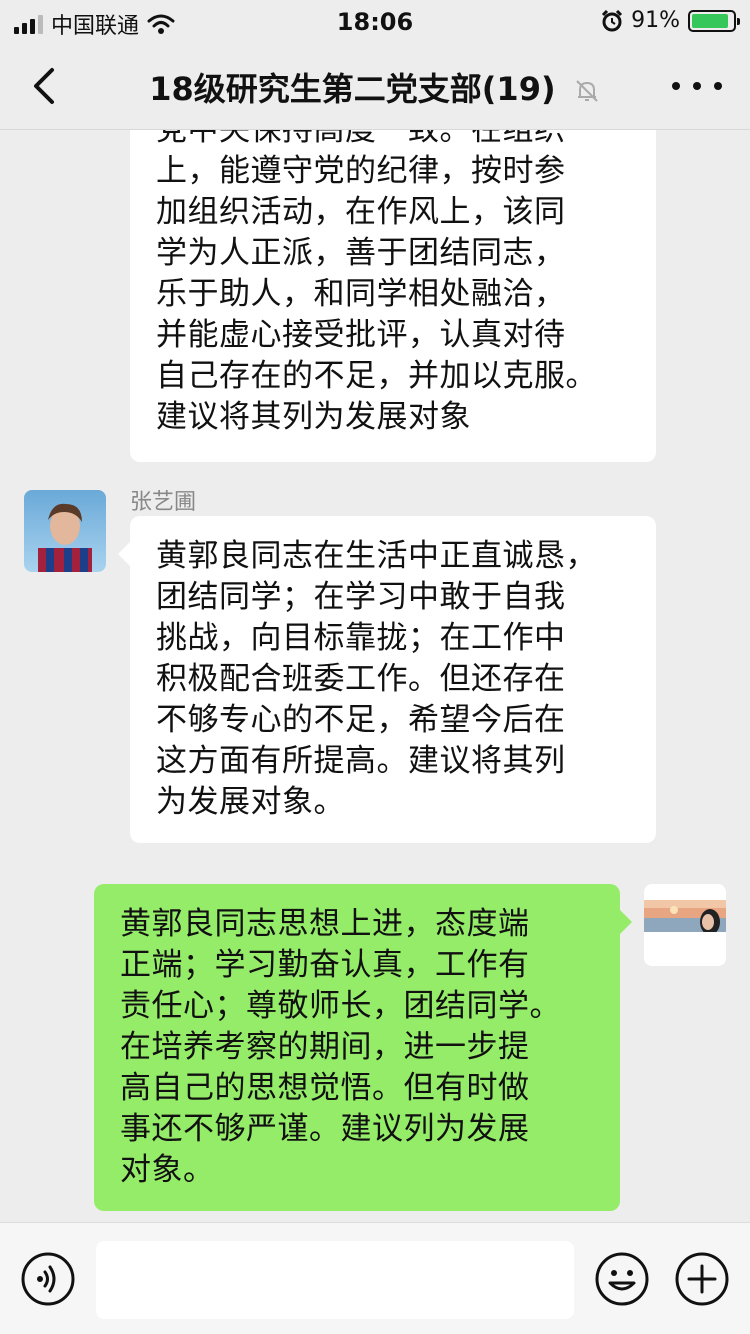 Image resolution: width=750 pixels, height=1334 pixels. Describe the element at coordinates (714, 20) in the screenshot. I see `battery-icon` at that location.